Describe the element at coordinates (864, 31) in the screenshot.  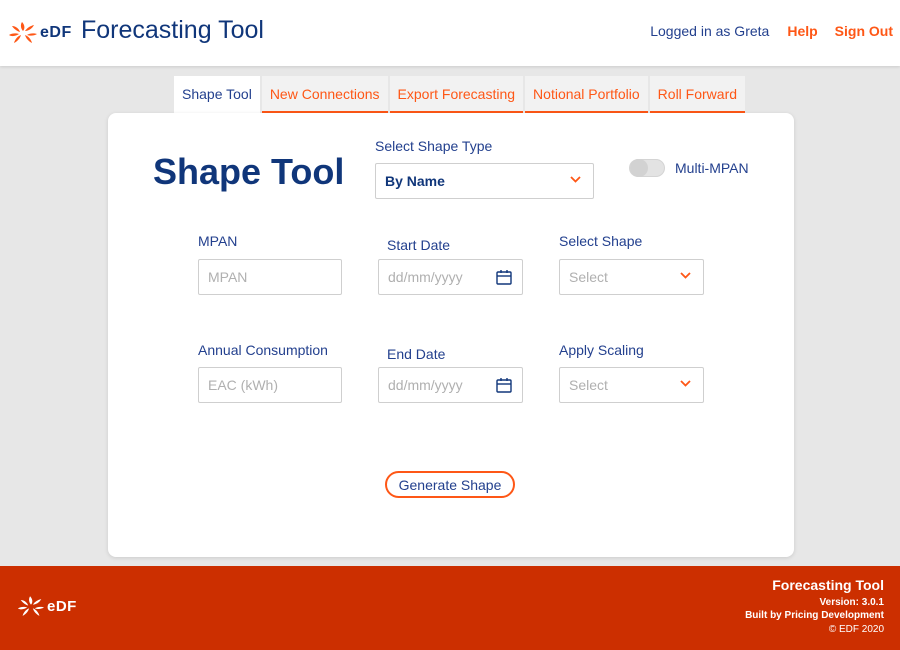
I see `sign-out-link: Sign Out` at that location.